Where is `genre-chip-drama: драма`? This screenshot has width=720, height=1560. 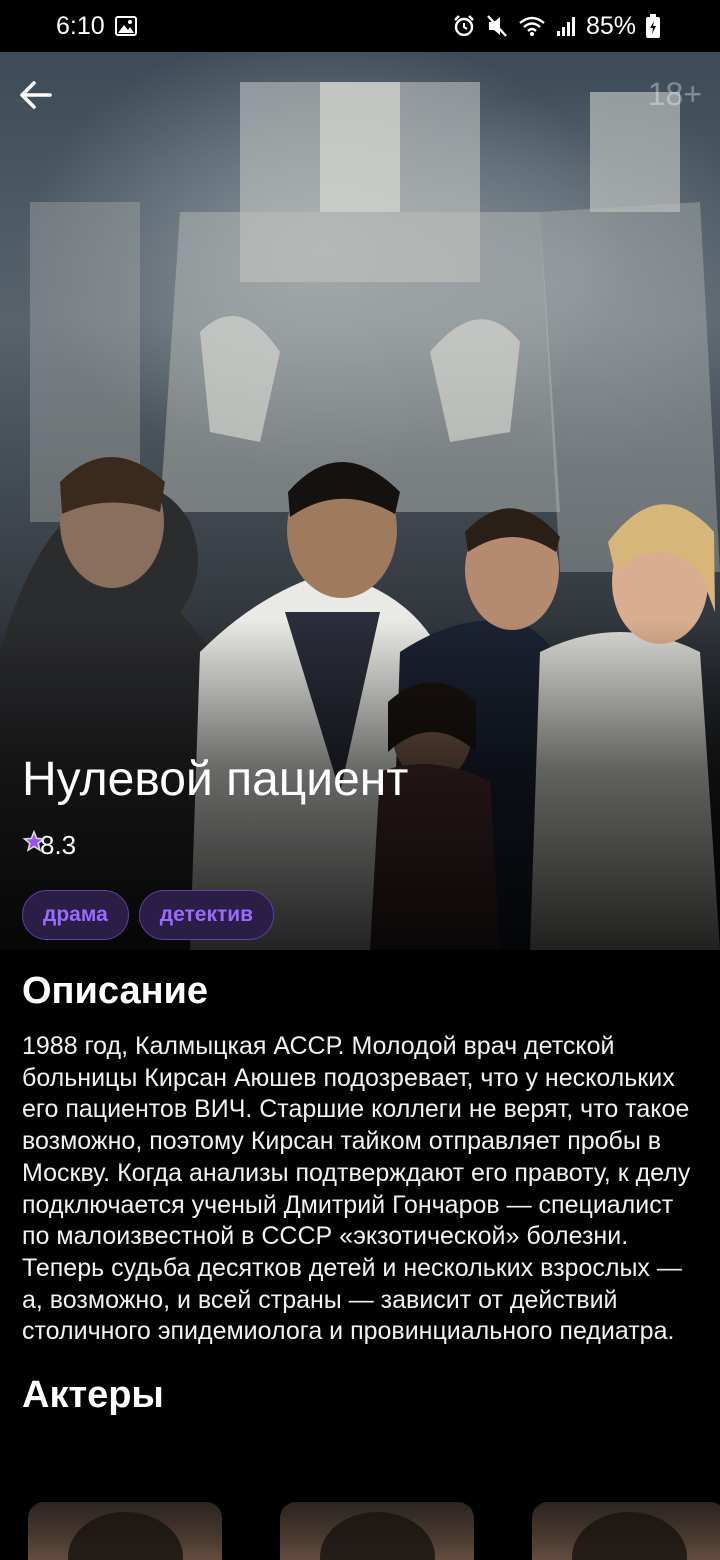
genre-chip-drama: драма is located at coordinates (75, 915).